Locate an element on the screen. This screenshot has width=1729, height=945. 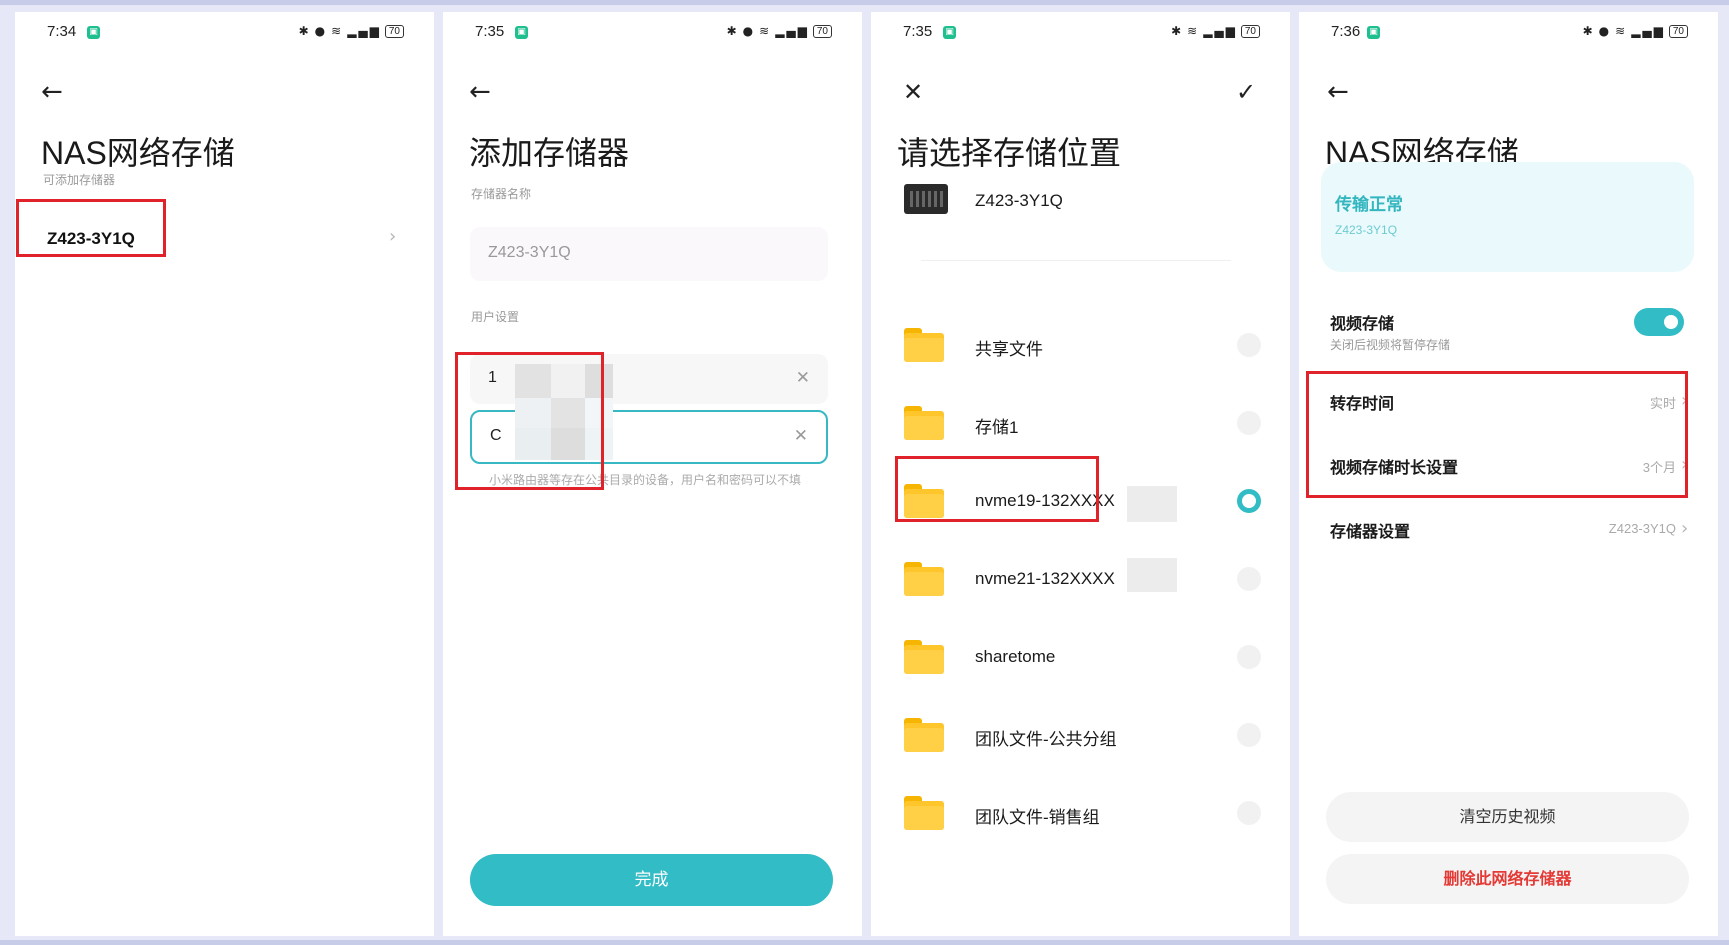
status-time: 7:34 is located at coordinates (62, 31).